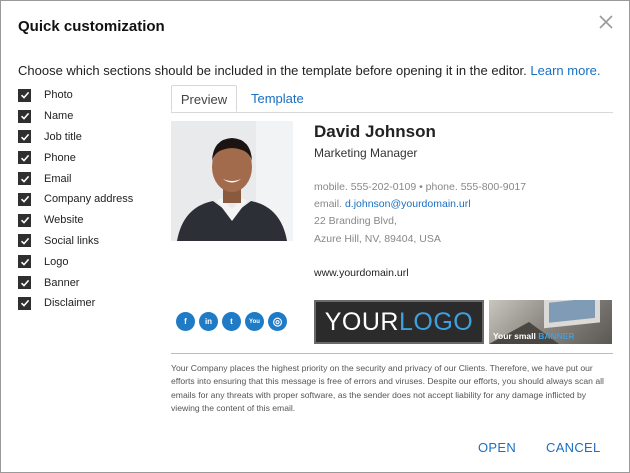 The height and width of the screenshot is (473, 630). I want to click on signature-address-line2: Azure Hill, NV, 89404, USA, so click(377, 239).